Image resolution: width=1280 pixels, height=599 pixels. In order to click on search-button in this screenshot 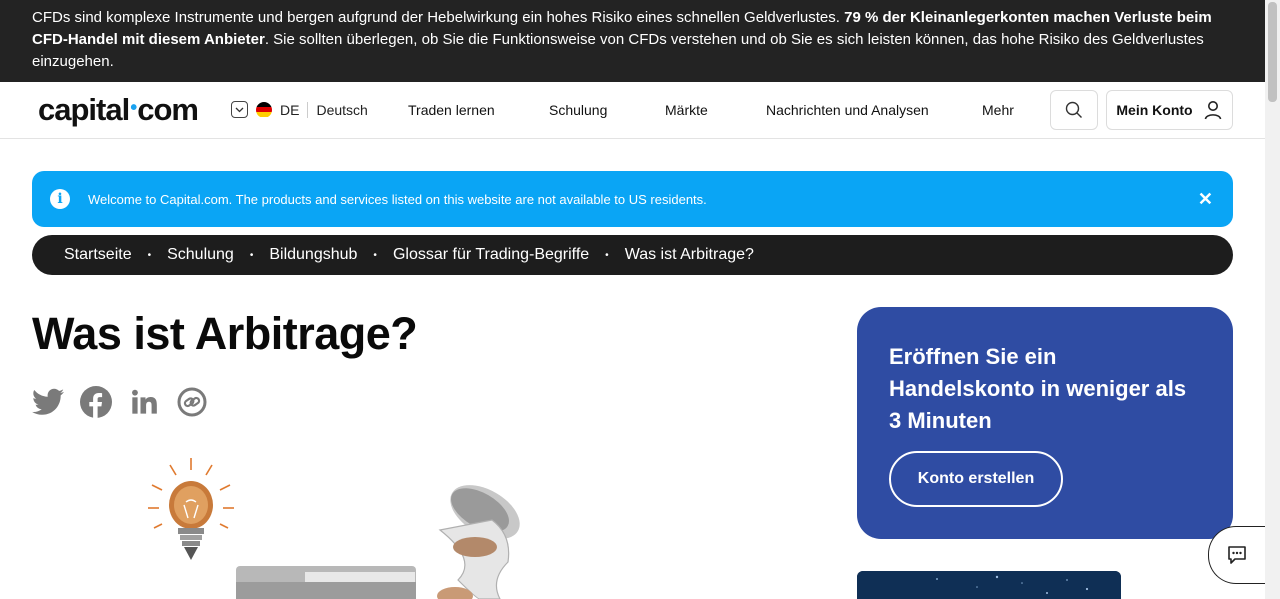, I will do `click(1074, 110)`.